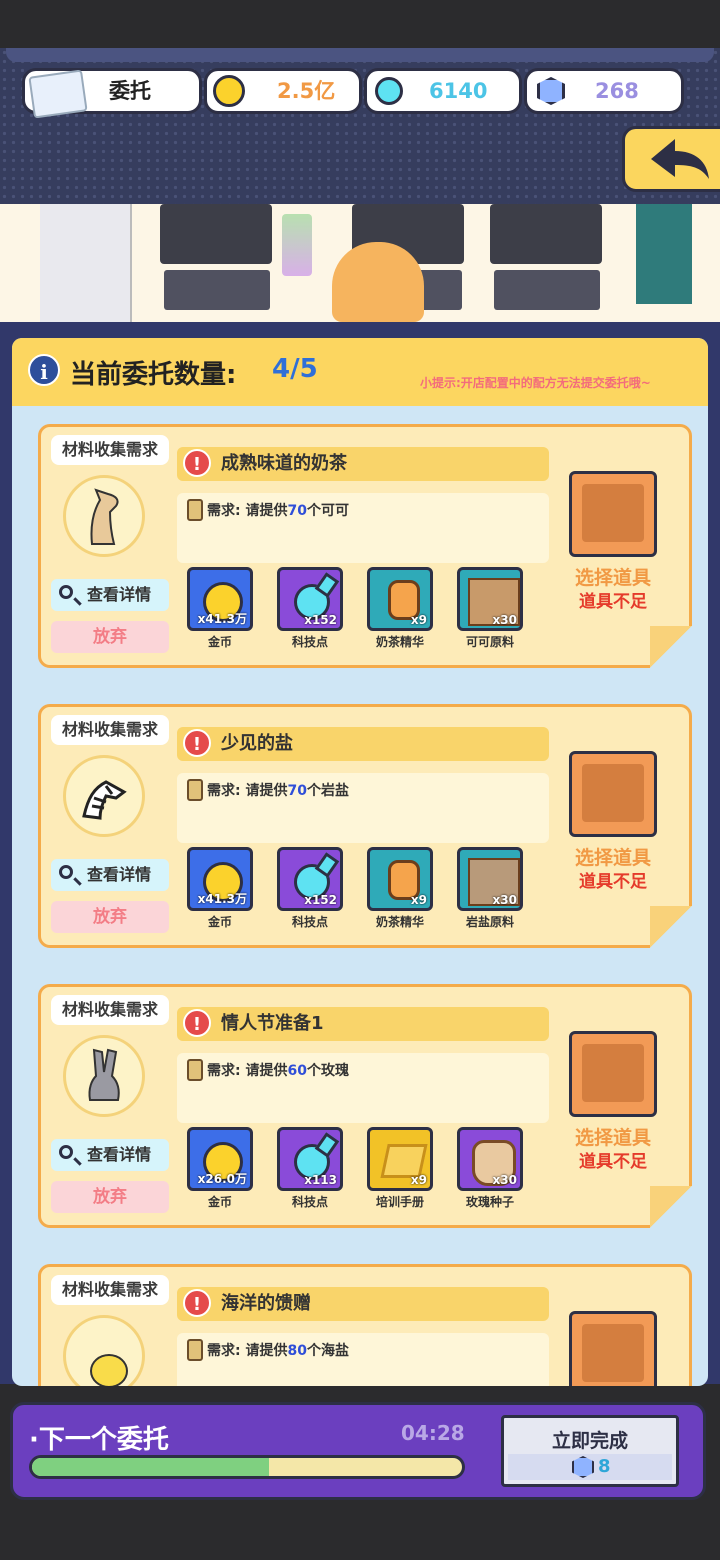  I want to click on reward-qty: x113, so click(320, 1180).